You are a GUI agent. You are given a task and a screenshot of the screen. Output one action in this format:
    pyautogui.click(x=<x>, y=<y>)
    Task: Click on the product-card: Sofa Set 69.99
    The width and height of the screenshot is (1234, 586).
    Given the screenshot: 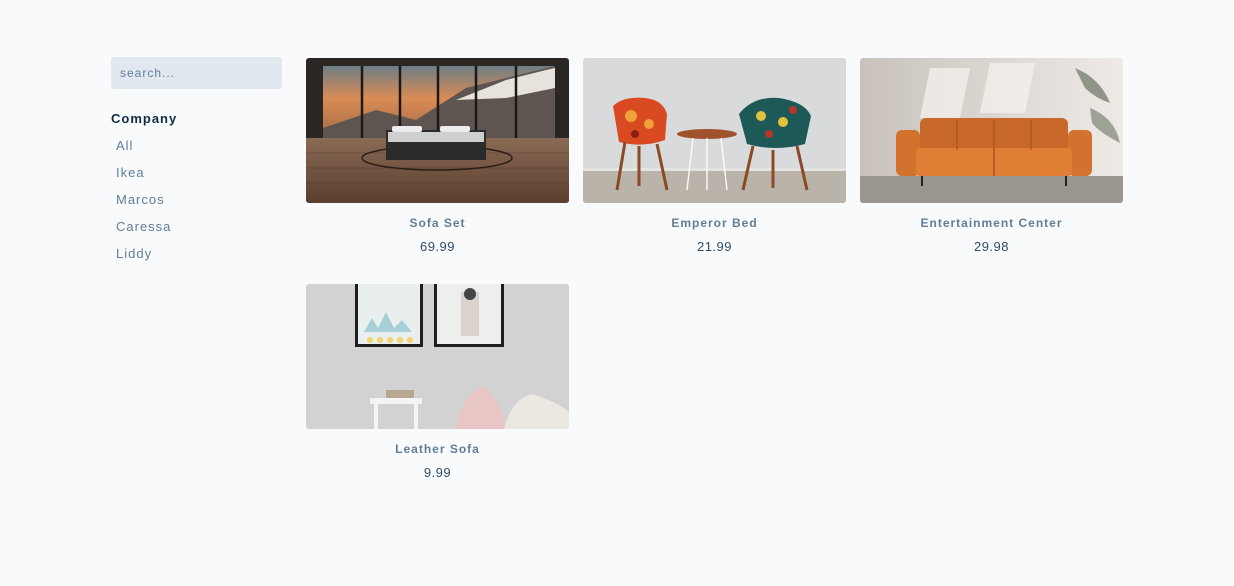 What is the action you would take?
    pyautogui.click(x=437, y=160)
    